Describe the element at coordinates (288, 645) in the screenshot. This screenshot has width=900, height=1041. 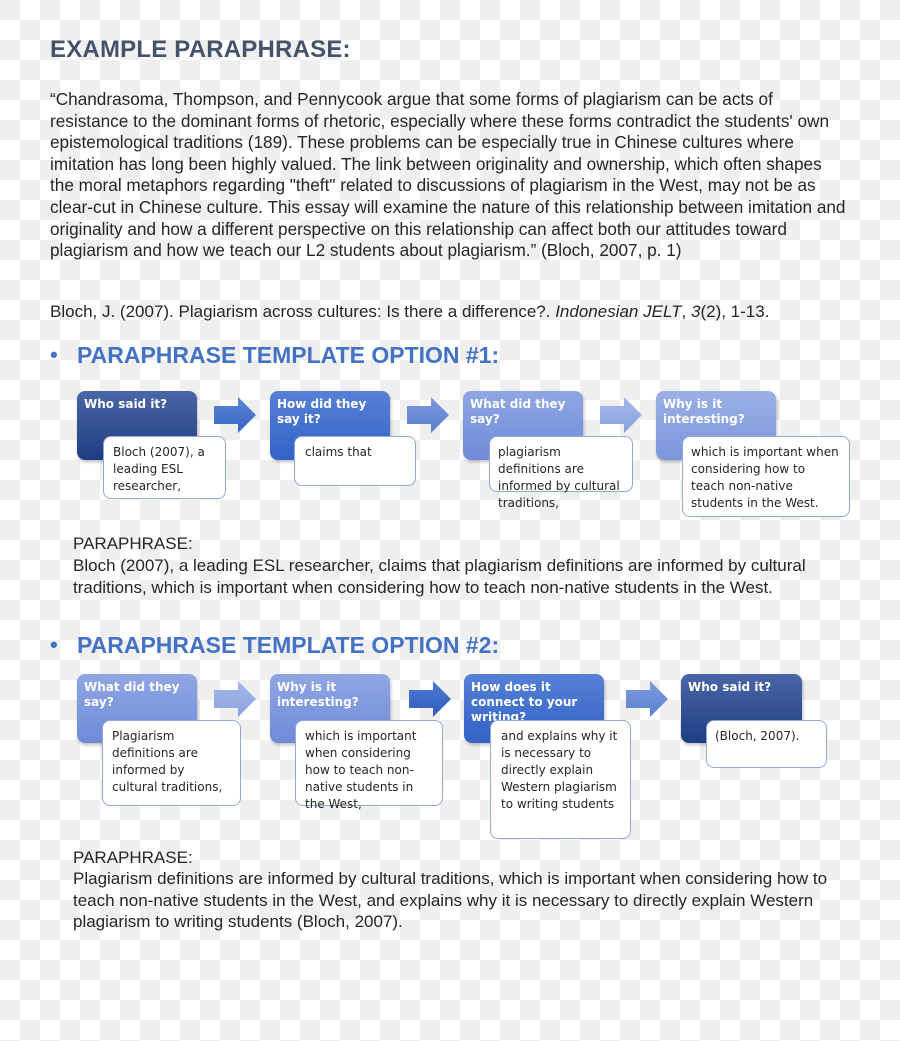
I see `option2-title: PARAPHRASE TEMPLATE OPTION #2:` at that location.